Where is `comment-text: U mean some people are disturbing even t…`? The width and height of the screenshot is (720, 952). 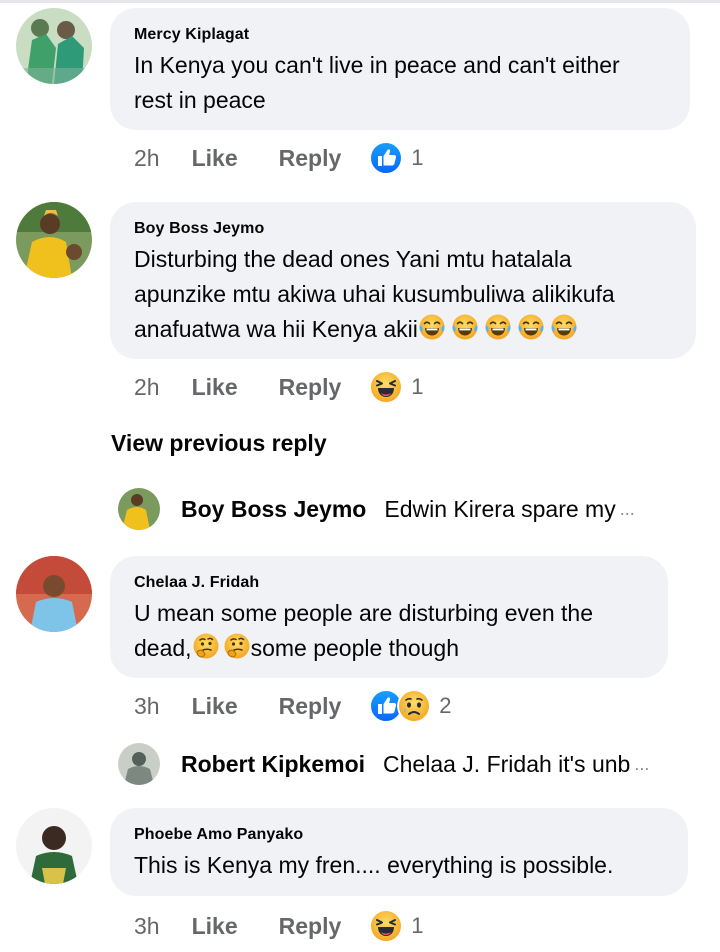 comment-text: U mean some people are disturbing even t… is located at coordinates (389, 631).